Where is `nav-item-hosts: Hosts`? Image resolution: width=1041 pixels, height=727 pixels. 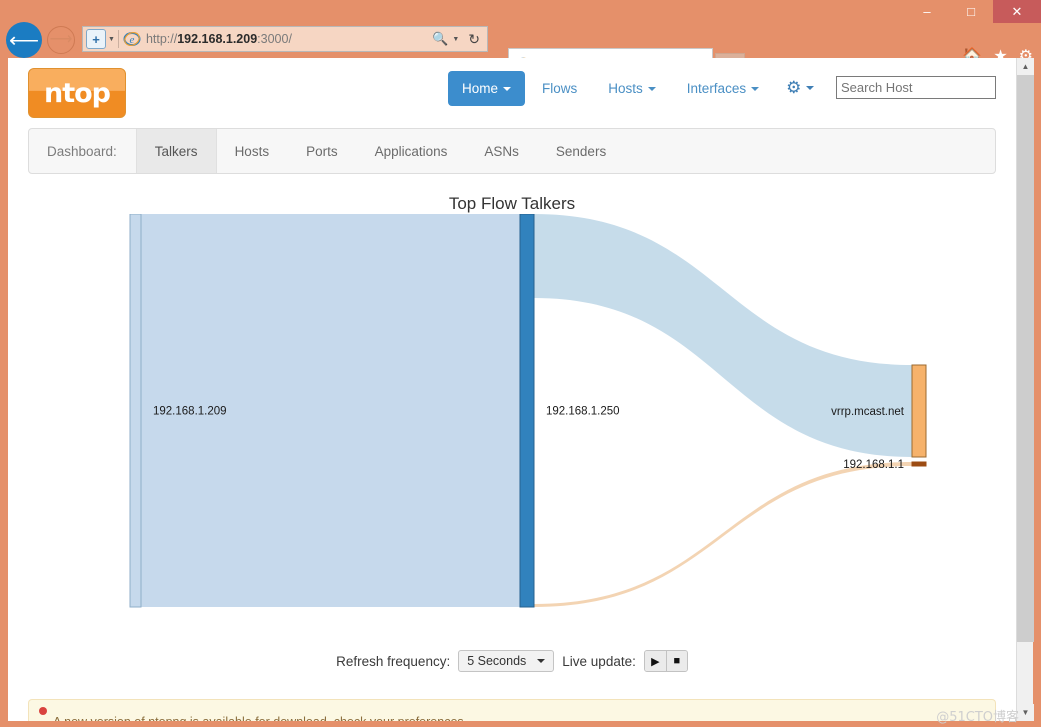
nav-item-hosts: Hosts is located at coordinates (632, 88).